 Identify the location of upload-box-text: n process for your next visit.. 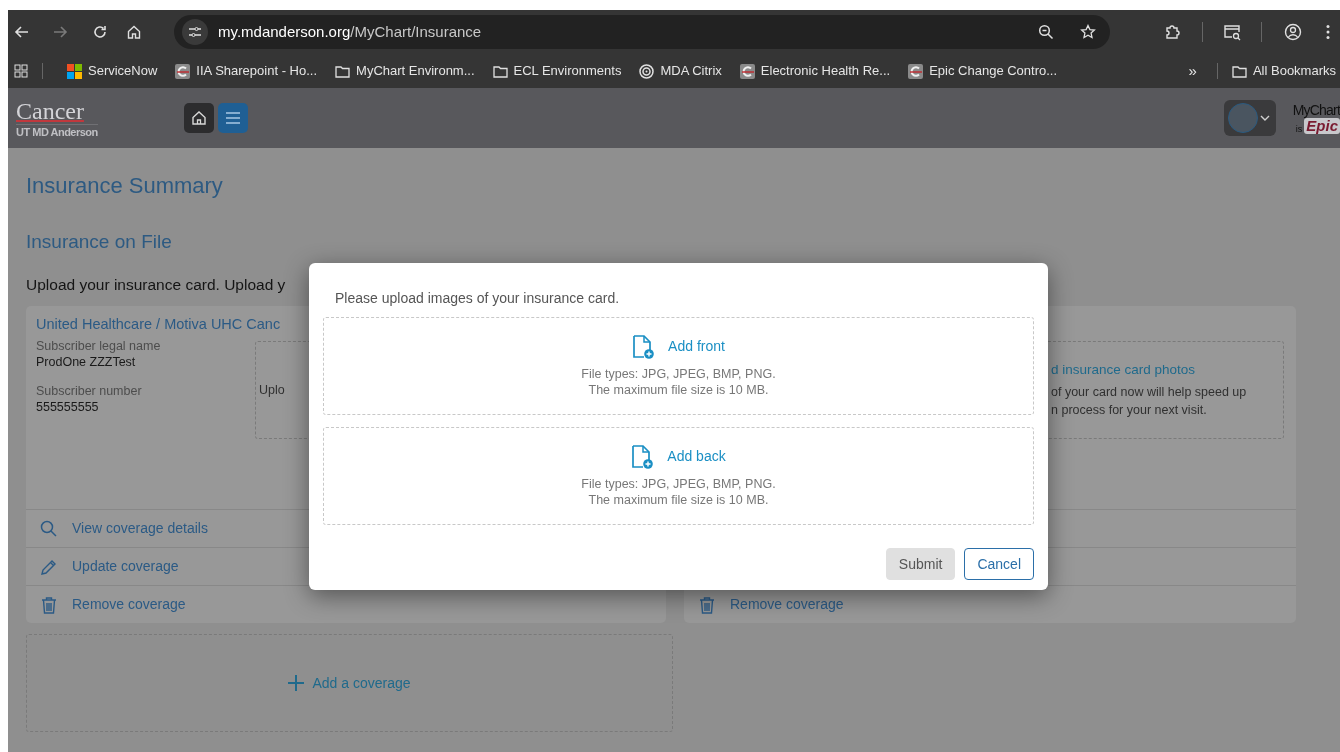
(1129, 410).